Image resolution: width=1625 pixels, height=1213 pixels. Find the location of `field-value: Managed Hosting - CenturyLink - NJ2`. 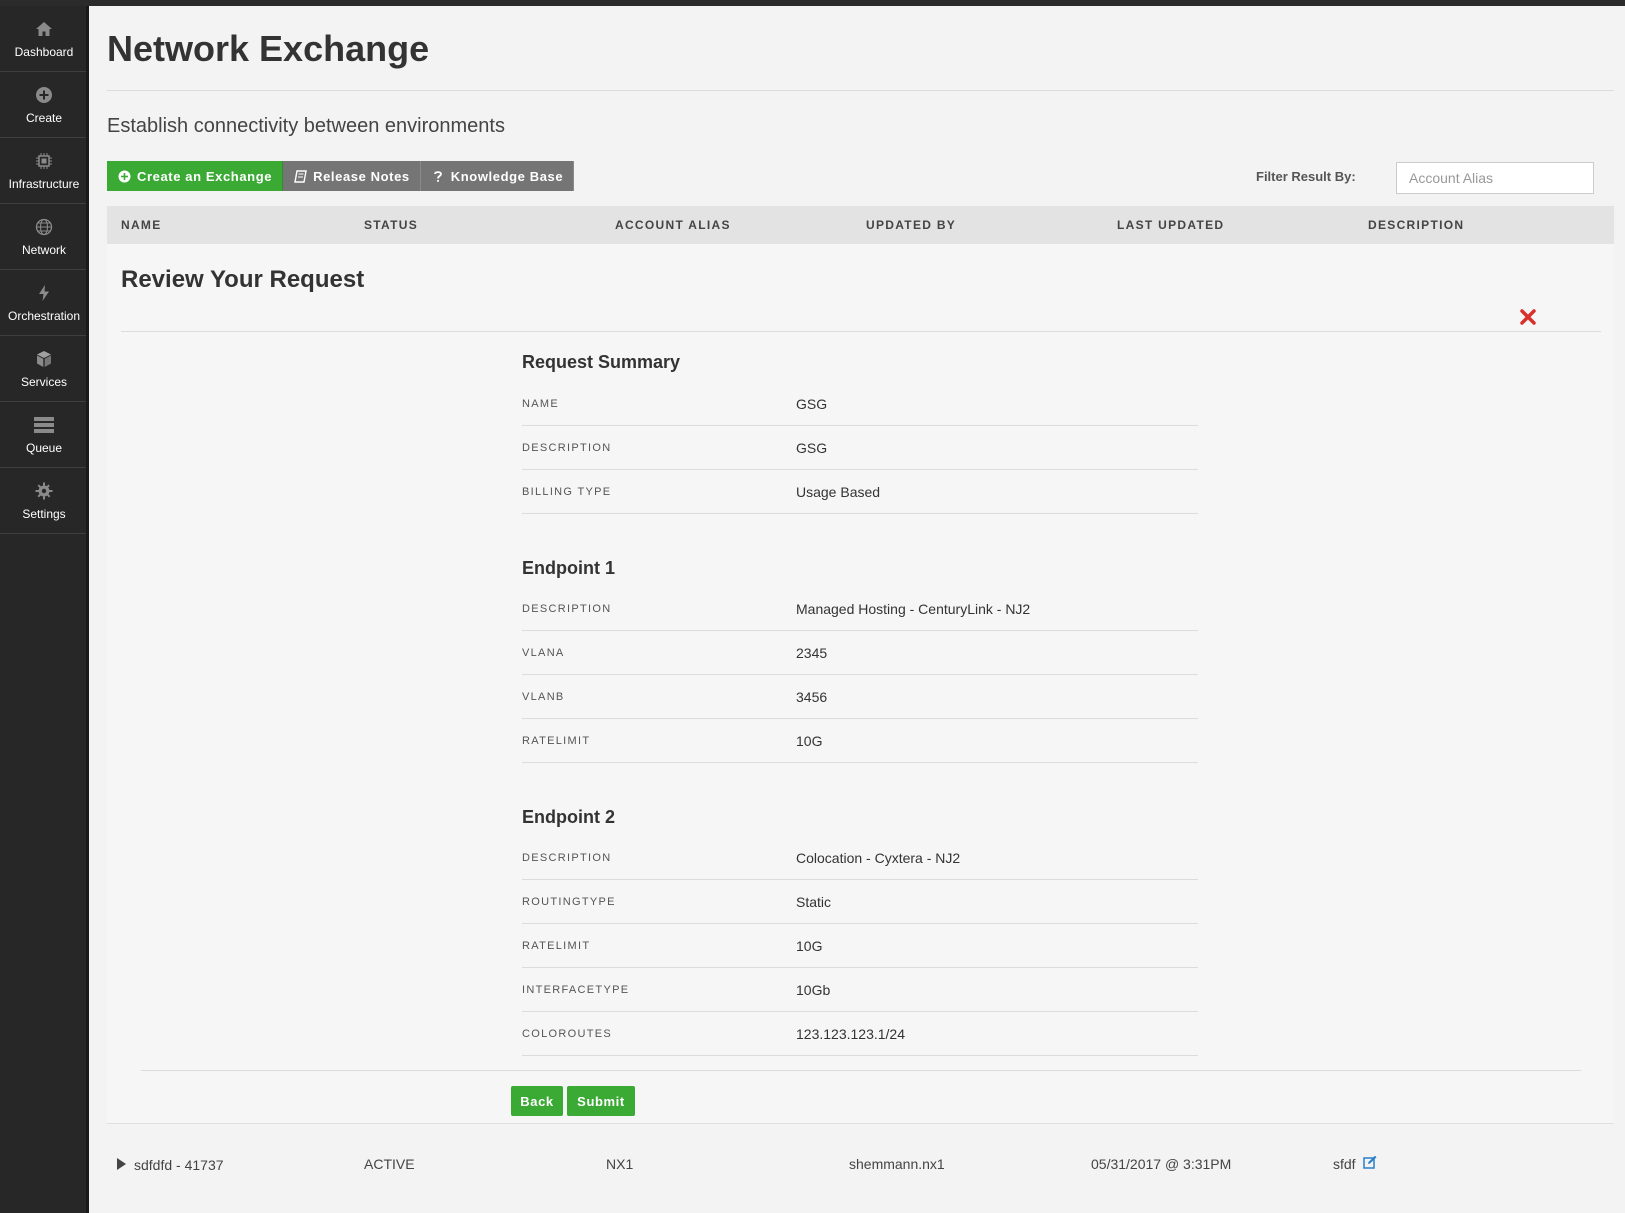

field-value: Managed Hosting - CenturyLink - NJ2 is located at coordinates (913, 609).